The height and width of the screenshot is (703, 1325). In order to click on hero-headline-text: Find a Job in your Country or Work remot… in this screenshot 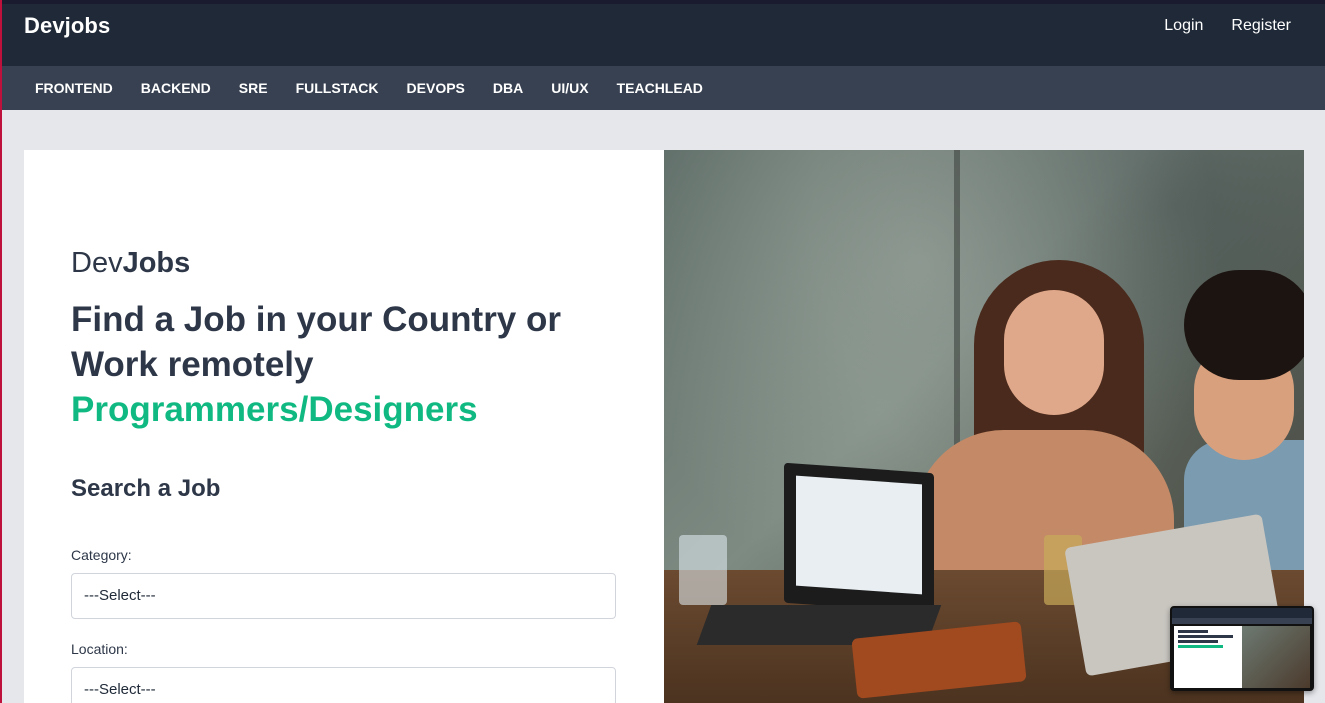, I will do `click(316, 342)`.